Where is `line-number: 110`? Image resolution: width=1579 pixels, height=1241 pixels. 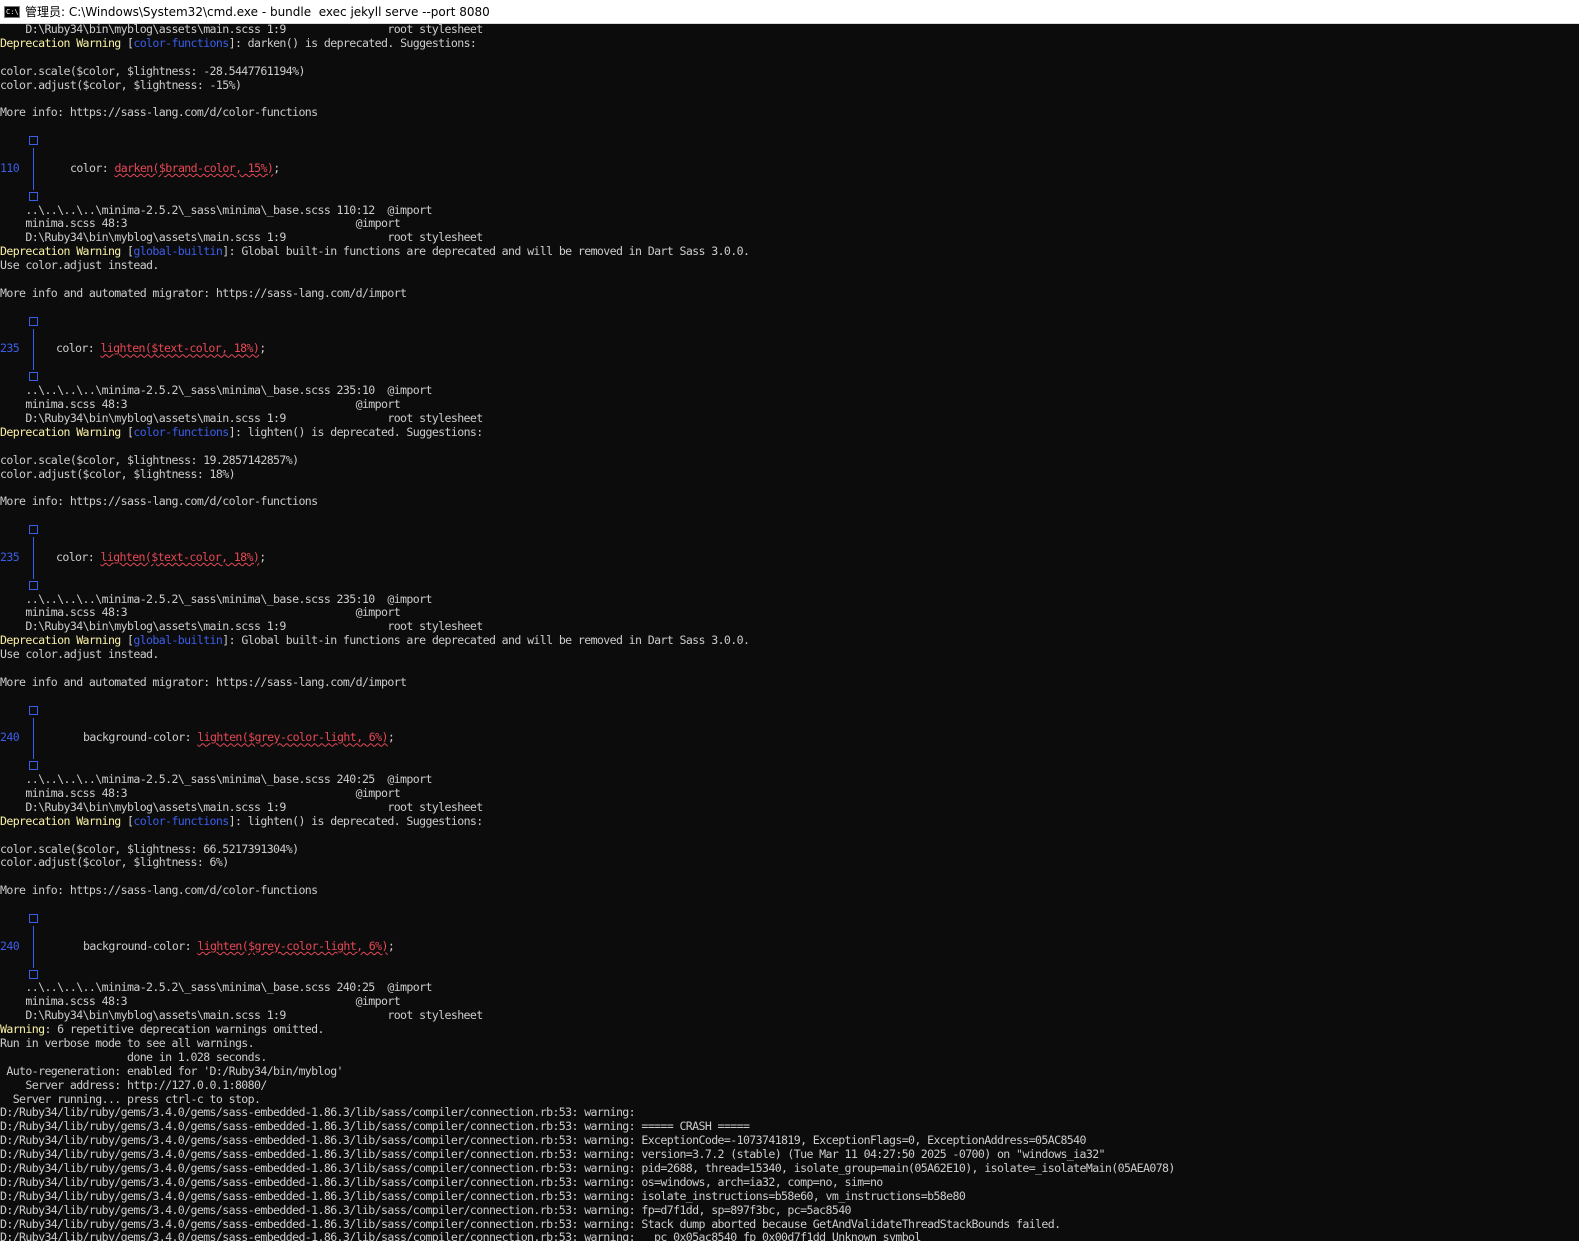 line-number: 110 is located at coordinates (10, 167).